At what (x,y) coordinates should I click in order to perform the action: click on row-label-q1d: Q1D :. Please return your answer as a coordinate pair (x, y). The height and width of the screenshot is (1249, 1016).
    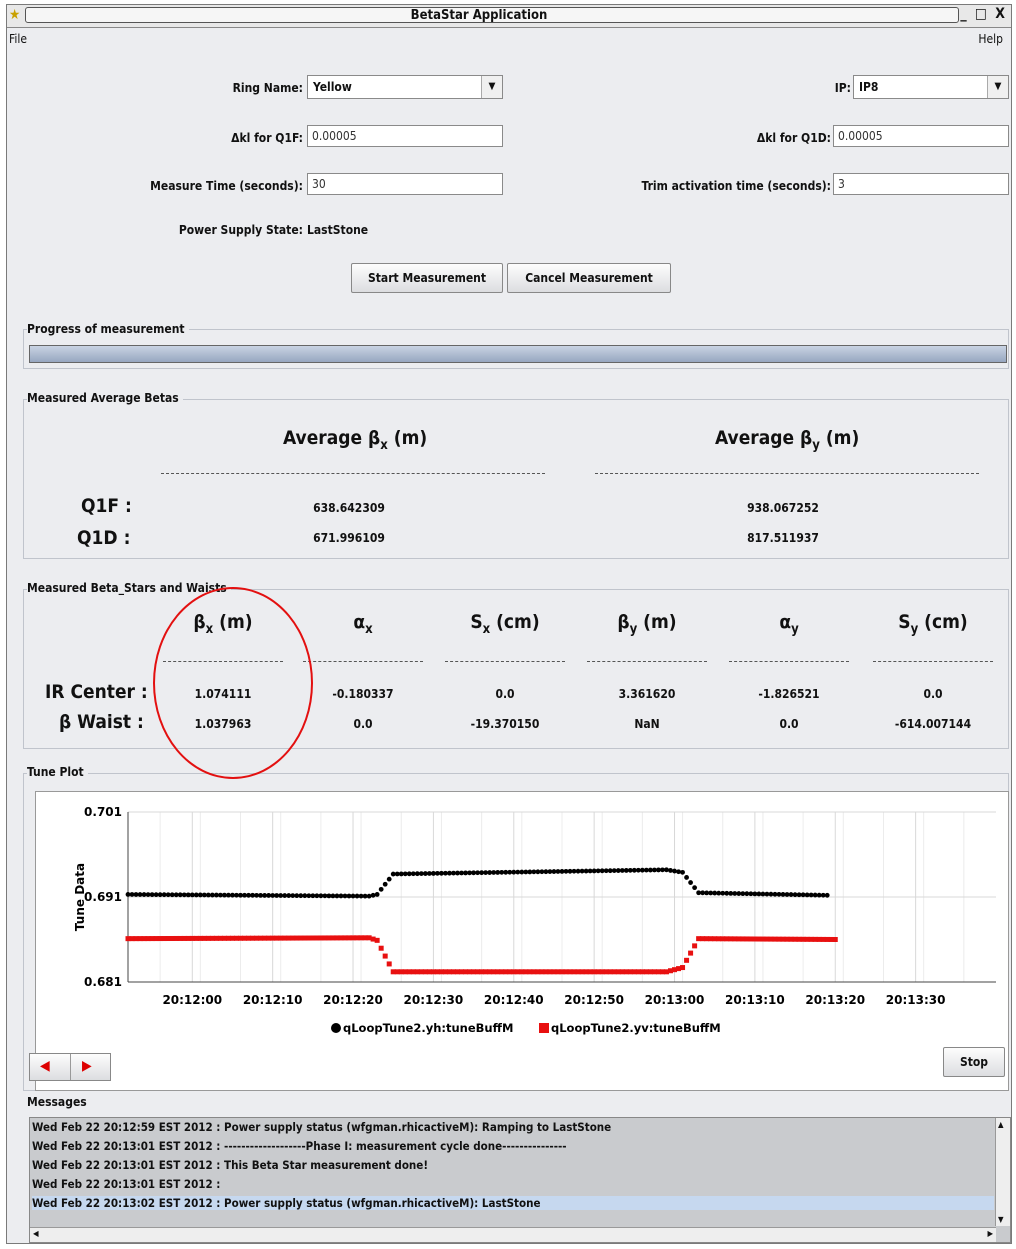
    Looking at the image, I should click on (104, 538).